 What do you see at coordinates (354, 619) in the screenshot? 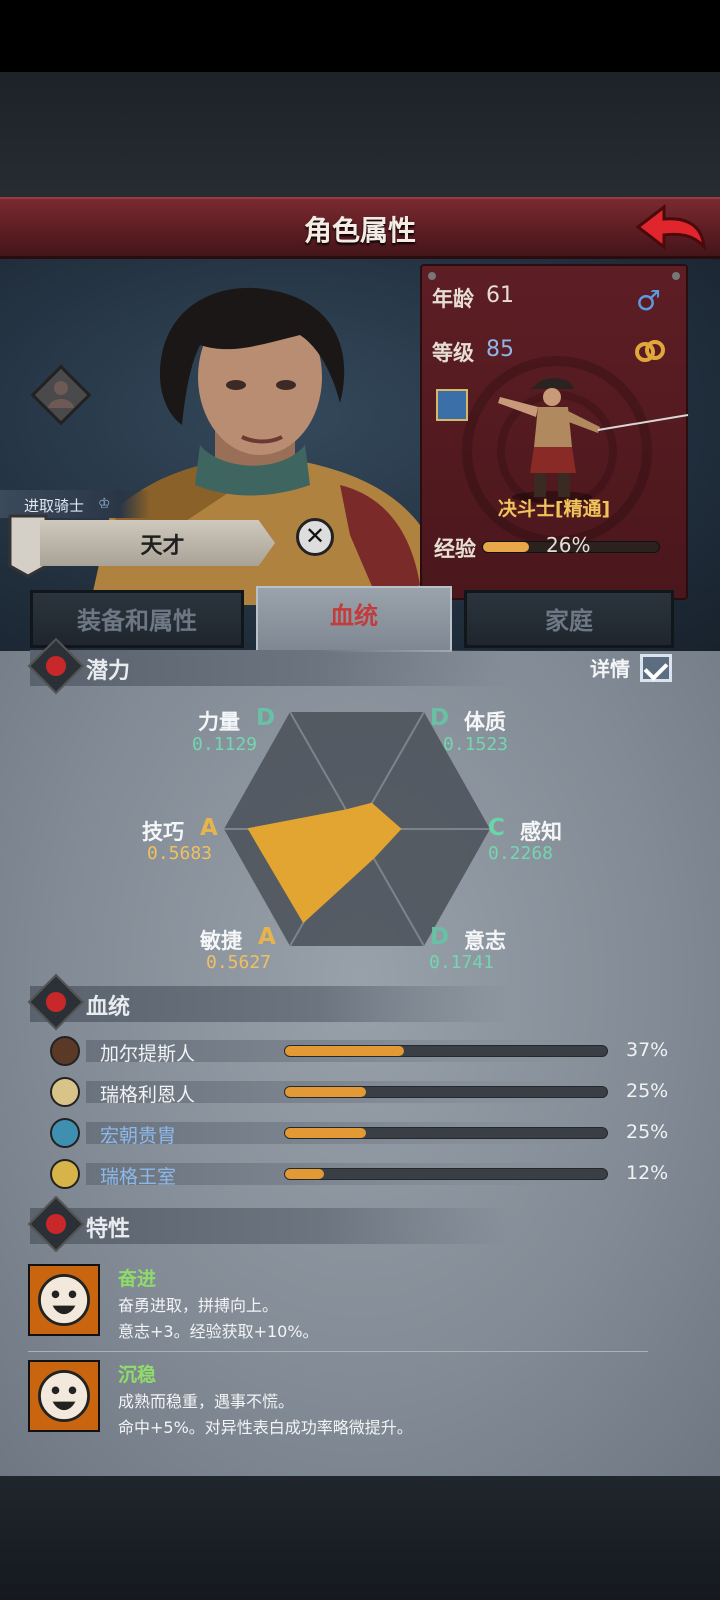
I see `tab-bloodline: 血统` at bounding box center [354, 619].